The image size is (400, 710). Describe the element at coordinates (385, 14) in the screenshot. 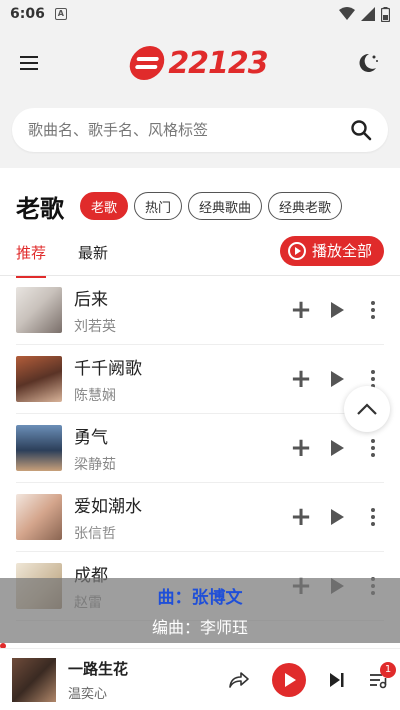

I see `battery-icon` at that location.